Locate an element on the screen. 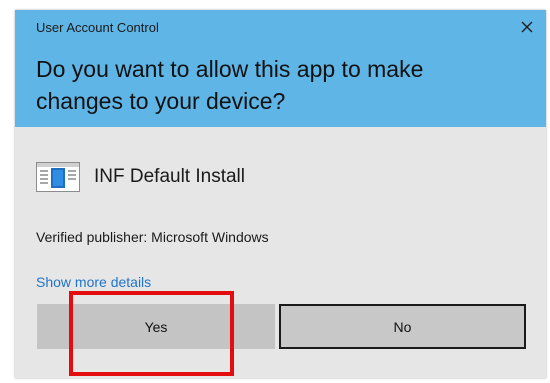  yes-button: Yes is located at coordinates (156, 326).